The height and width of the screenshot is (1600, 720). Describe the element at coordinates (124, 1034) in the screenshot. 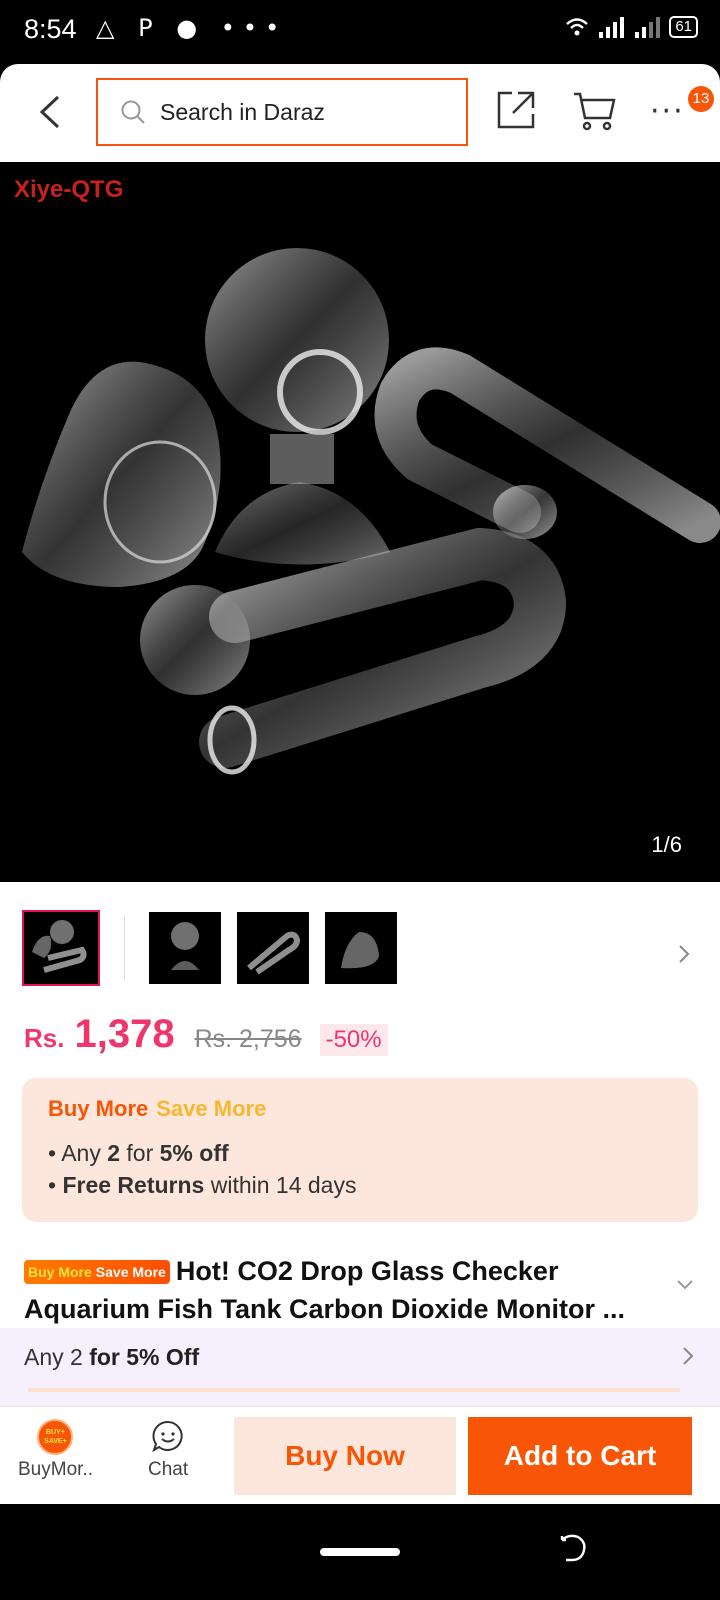

I see `current-price: 1,378` at that location.